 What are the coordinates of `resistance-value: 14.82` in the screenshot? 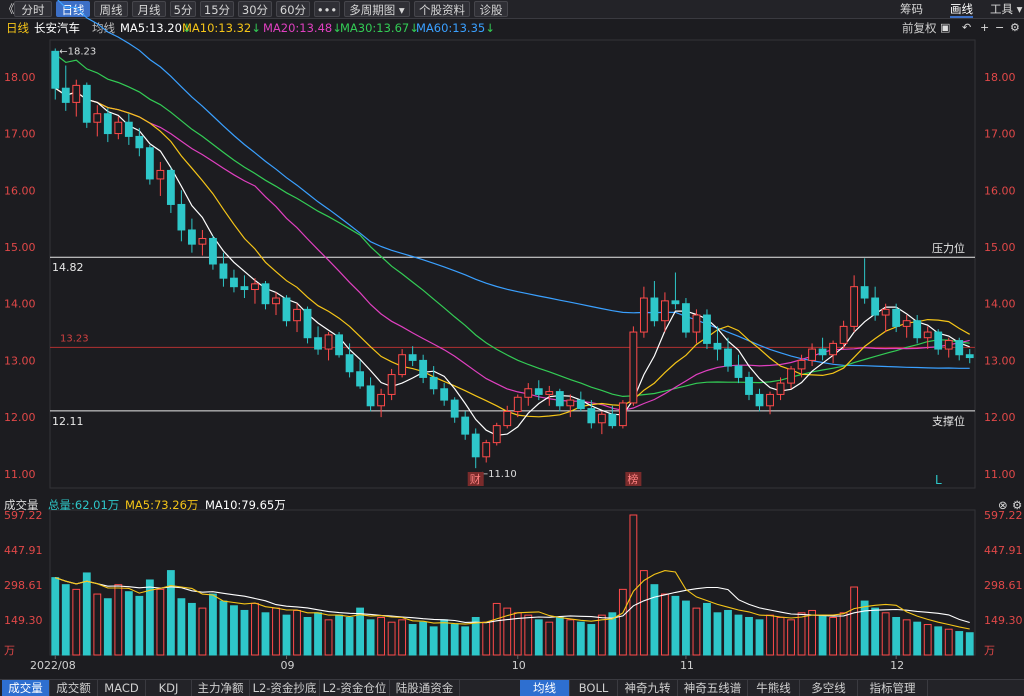 It's located at (68, 267).